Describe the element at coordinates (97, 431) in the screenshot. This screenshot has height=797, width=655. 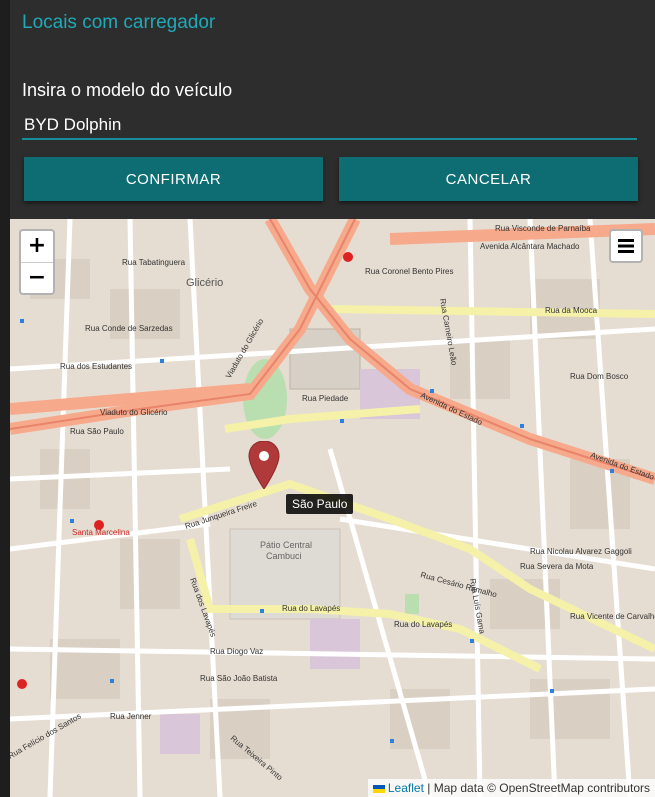
I see `label-rua-sao-paulo: Rua São Paulo` at that location.